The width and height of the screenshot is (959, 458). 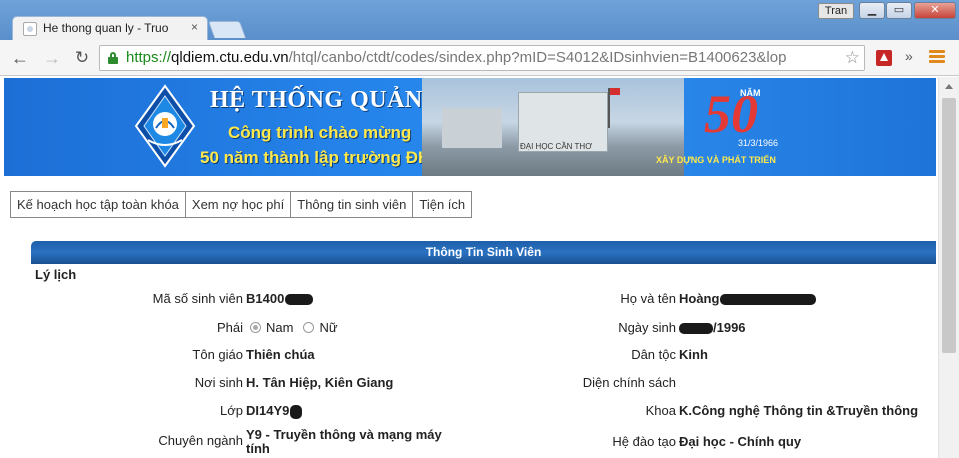 I want to click on extension-icon, so click(x=884, y=58).